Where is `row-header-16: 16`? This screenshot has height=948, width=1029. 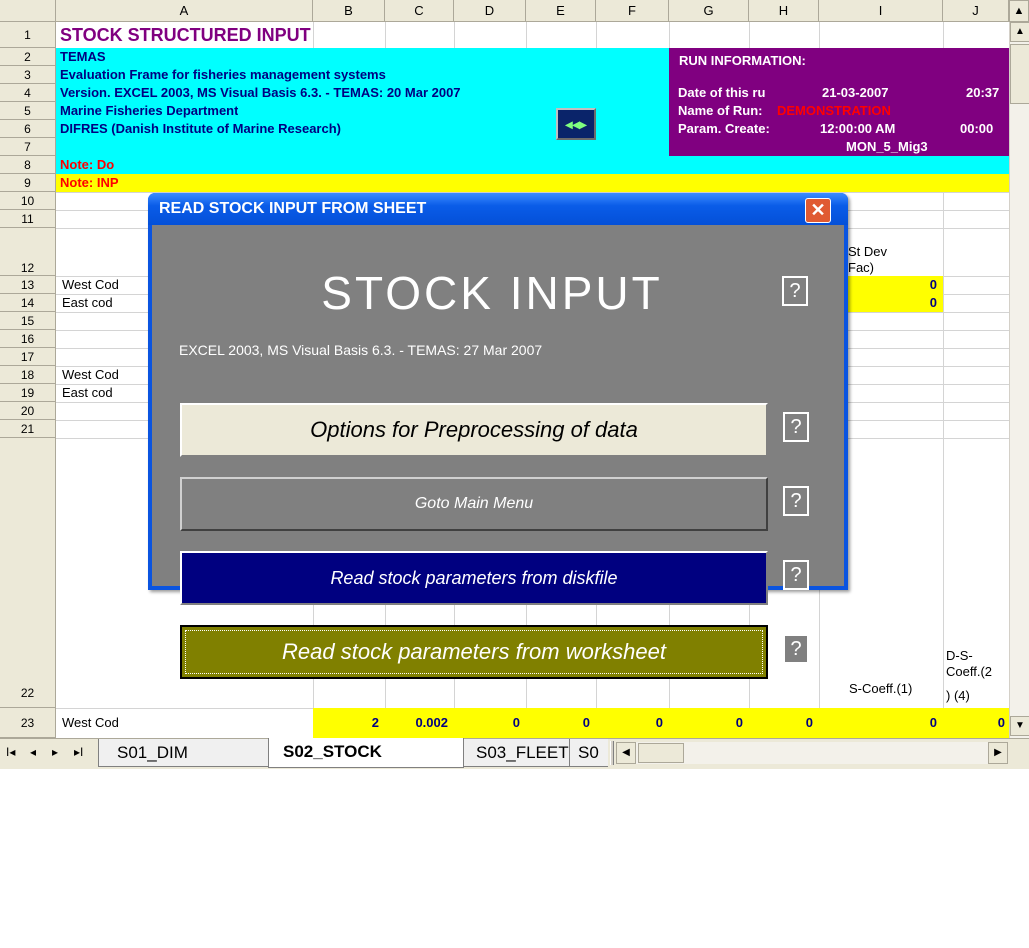
row-header-16: 16 is located at coordinates (28, 339).